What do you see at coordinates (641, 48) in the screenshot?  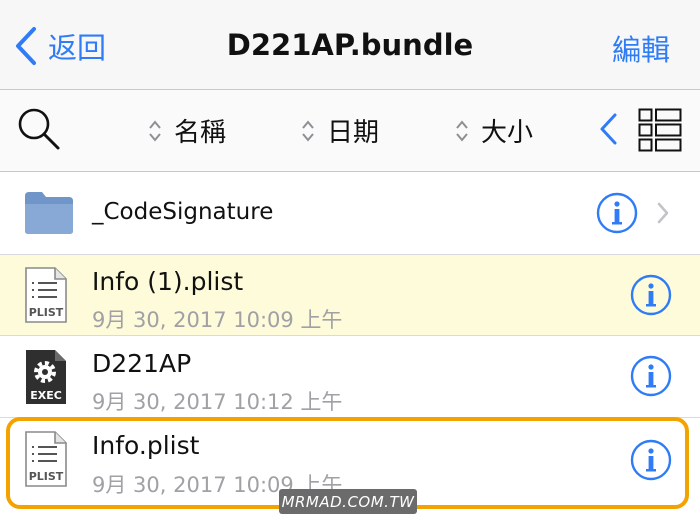 I see `edit-button: 編輯` at bounding box center [641, 48].